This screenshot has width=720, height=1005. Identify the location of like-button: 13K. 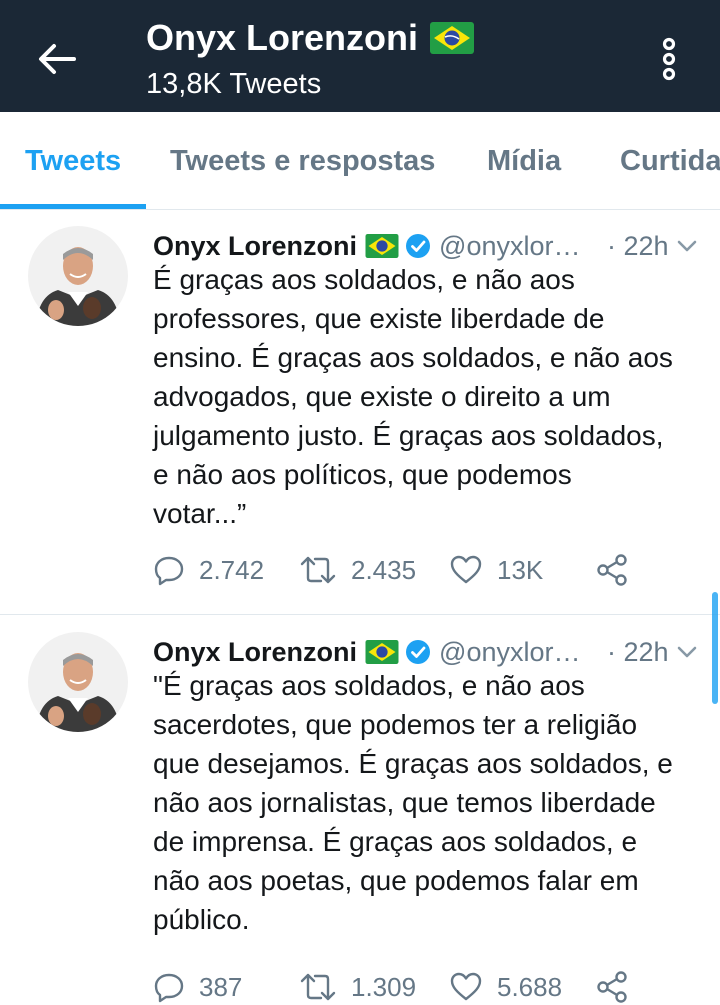
(496, 570).